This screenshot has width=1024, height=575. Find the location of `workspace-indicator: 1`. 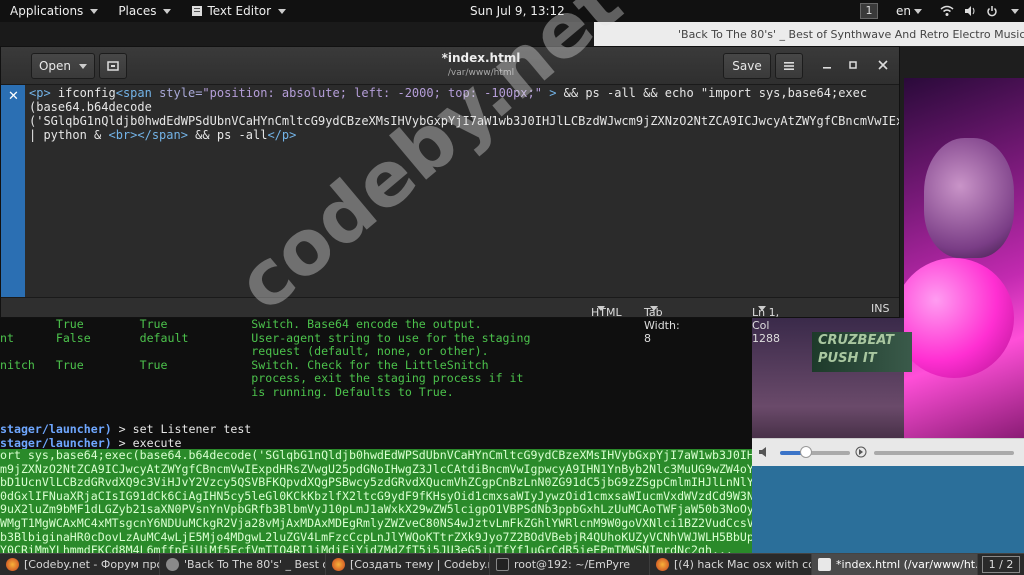

workspace-indicator: 1 is located at coordinates (869, 11).